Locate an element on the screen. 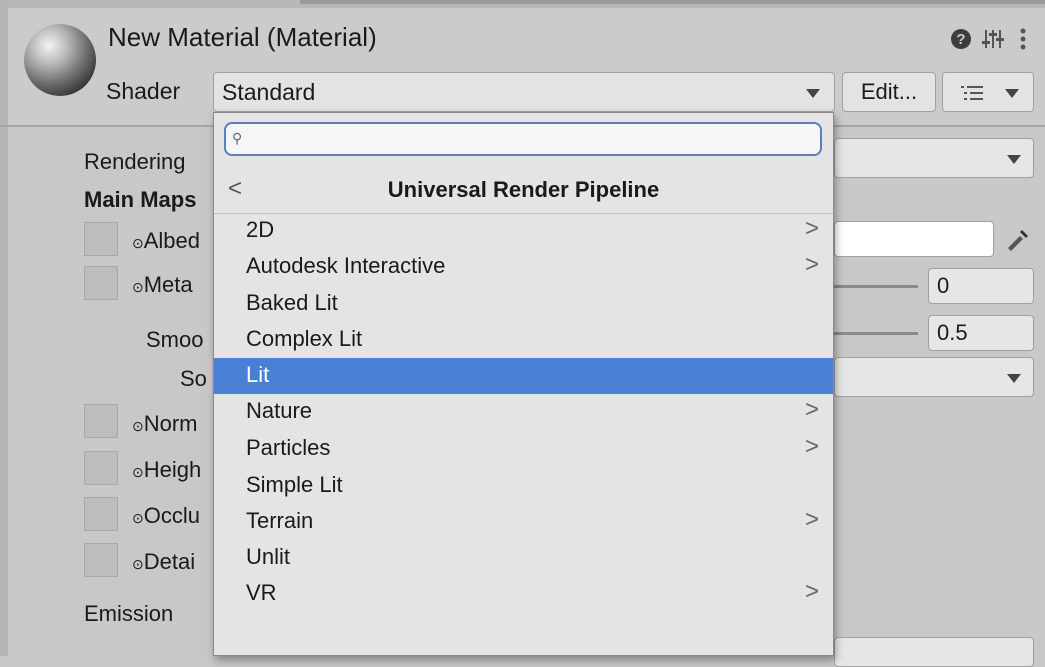 The image size is (1045, 667). metallic-value-field: 0 is located at coordinates (981, 286).